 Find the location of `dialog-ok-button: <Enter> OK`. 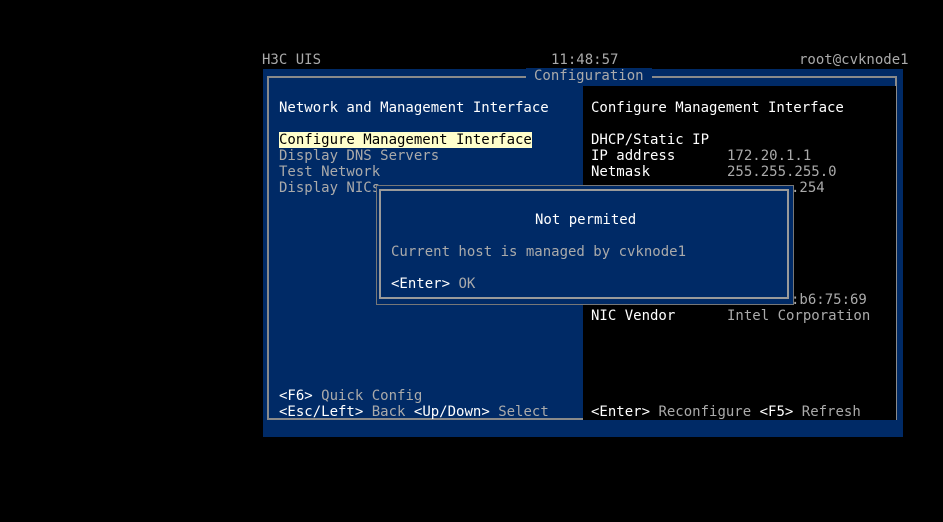

dialog-ok-button: <Enter> OK is located at coordinates (433, 284).